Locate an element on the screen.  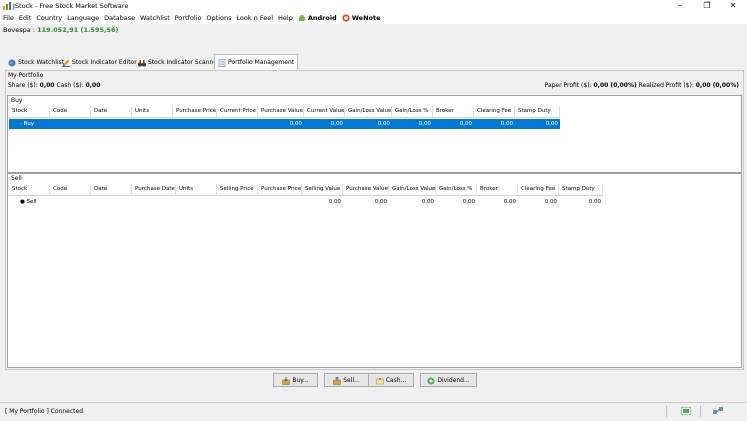
menu-android: Android is located at coordinates (317, 18).